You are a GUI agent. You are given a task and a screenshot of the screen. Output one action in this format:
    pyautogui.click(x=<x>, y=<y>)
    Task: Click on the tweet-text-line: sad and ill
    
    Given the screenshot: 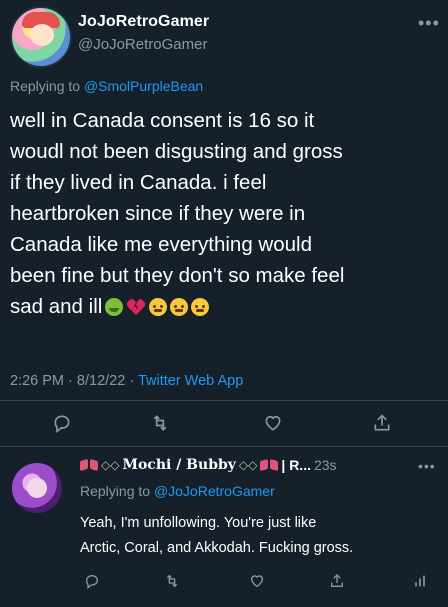 What is the action you would take?
    pyautogui.click(x=56, y=306)
    